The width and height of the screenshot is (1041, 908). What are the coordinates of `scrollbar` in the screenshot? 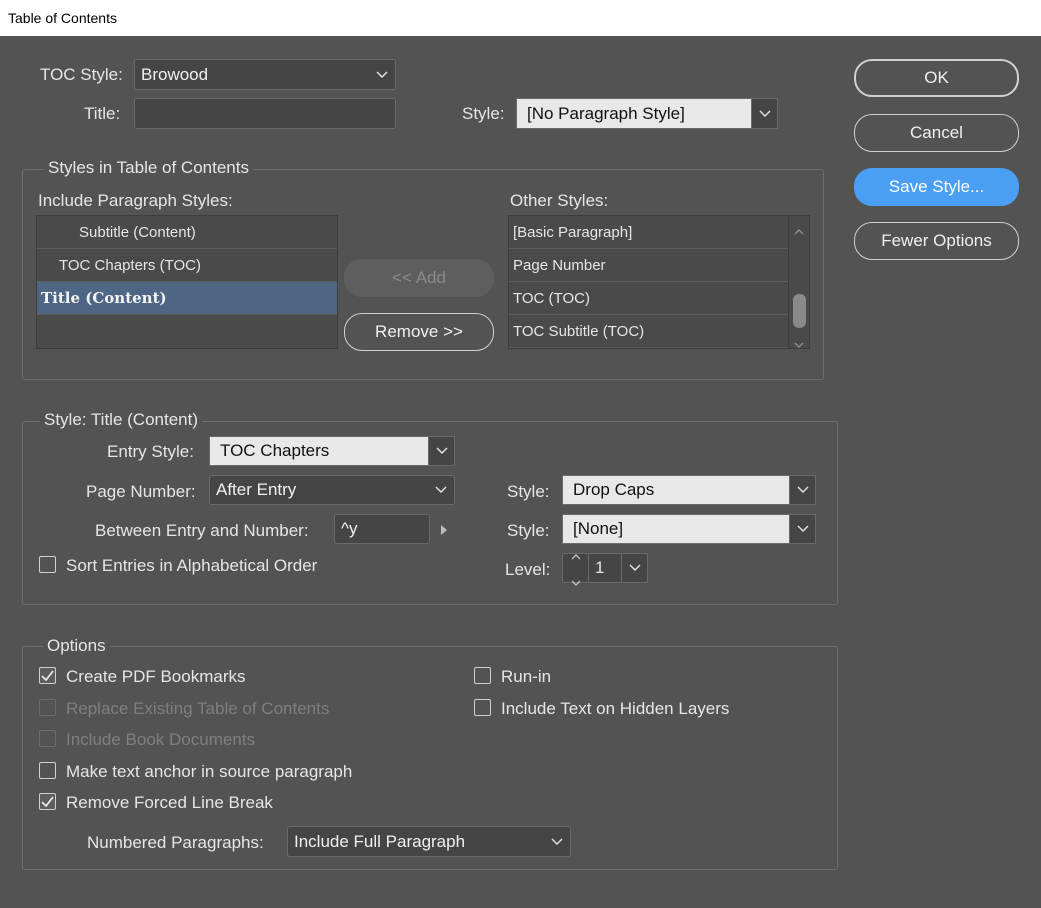 It's located at (798, 282).